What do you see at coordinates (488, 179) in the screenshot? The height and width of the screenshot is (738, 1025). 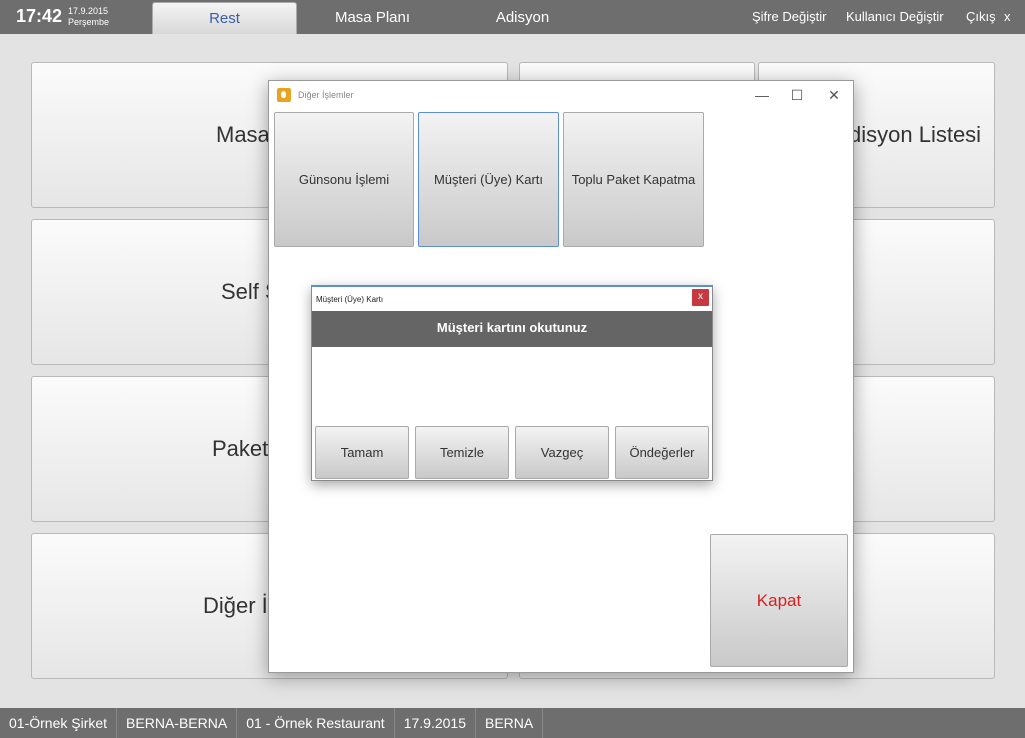 I see `musteri-kart-button: Müşteri (Üye) Kartı` at bounding box center [488, 179].